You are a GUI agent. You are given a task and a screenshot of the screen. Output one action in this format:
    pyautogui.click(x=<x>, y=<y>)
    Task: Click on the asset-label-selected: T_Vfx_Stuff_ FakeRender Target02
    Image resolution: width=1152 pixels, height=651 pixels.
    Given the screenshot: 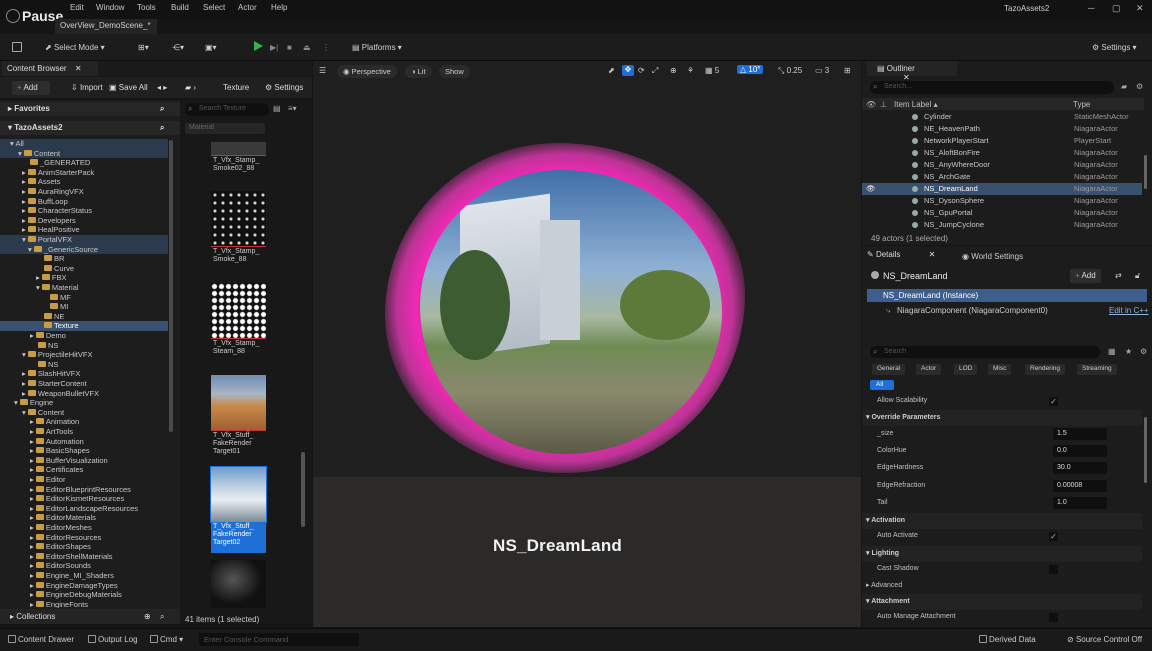 What is the action you would take?
    pyautogui.click(x=238, y=537)
    